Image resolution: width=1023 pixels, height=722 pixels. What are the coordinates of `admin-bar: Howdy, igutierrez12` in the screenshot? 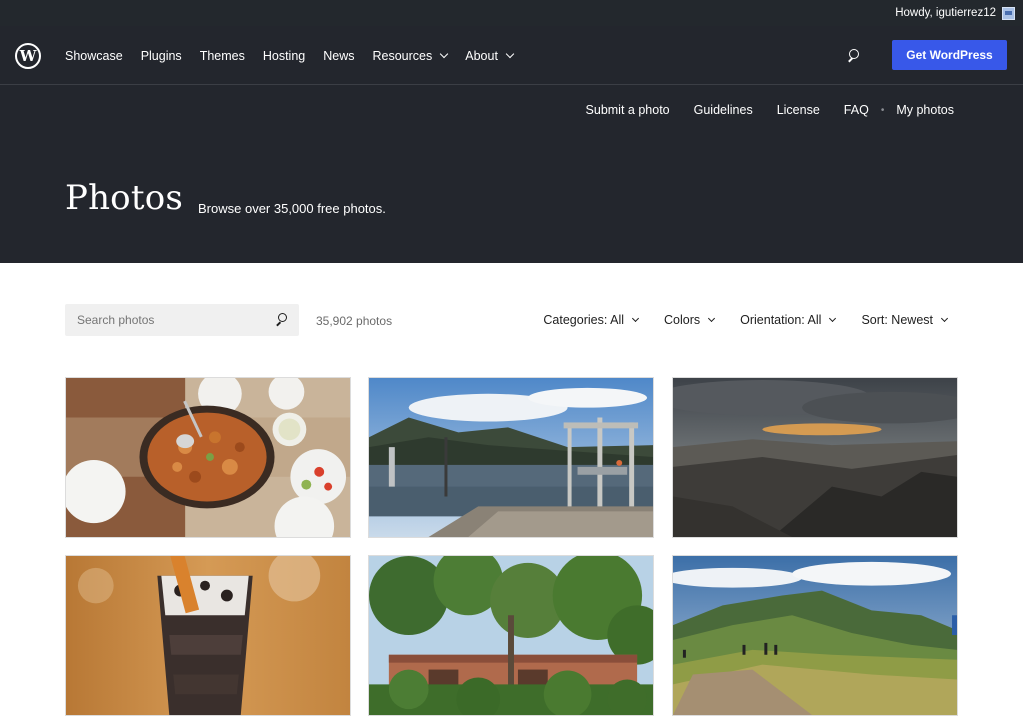 It's located at (511, 13).